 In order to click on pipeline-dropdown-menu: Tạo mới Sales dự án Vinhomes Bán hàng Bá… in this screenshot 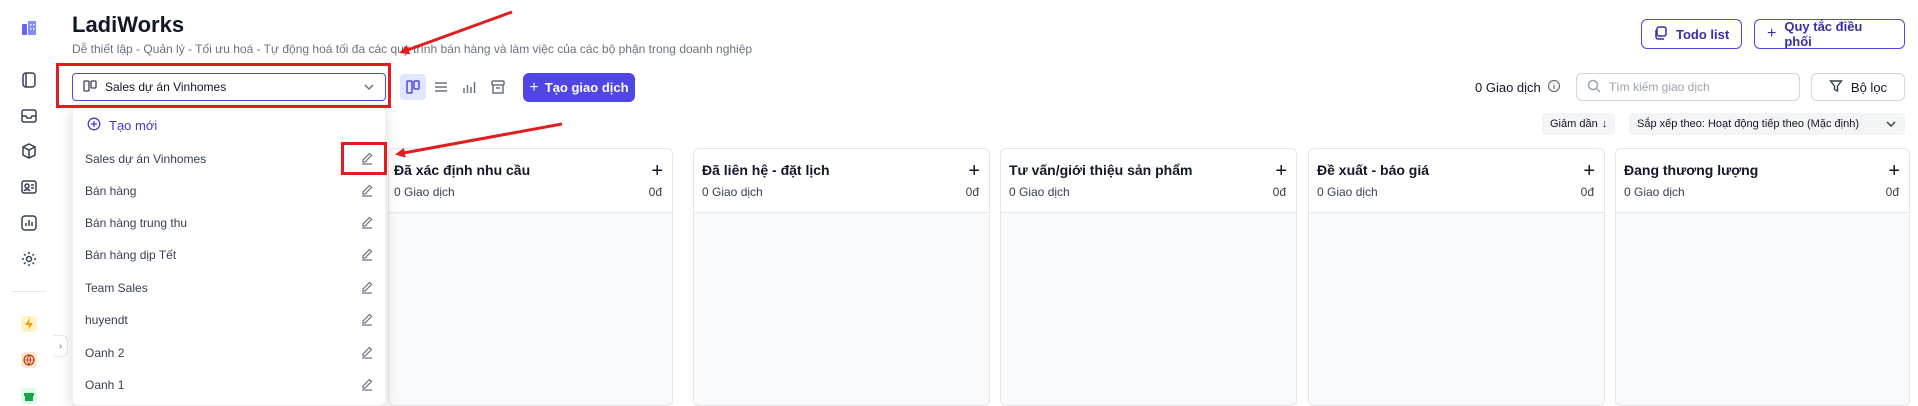, I will do `click(229, 255)`.